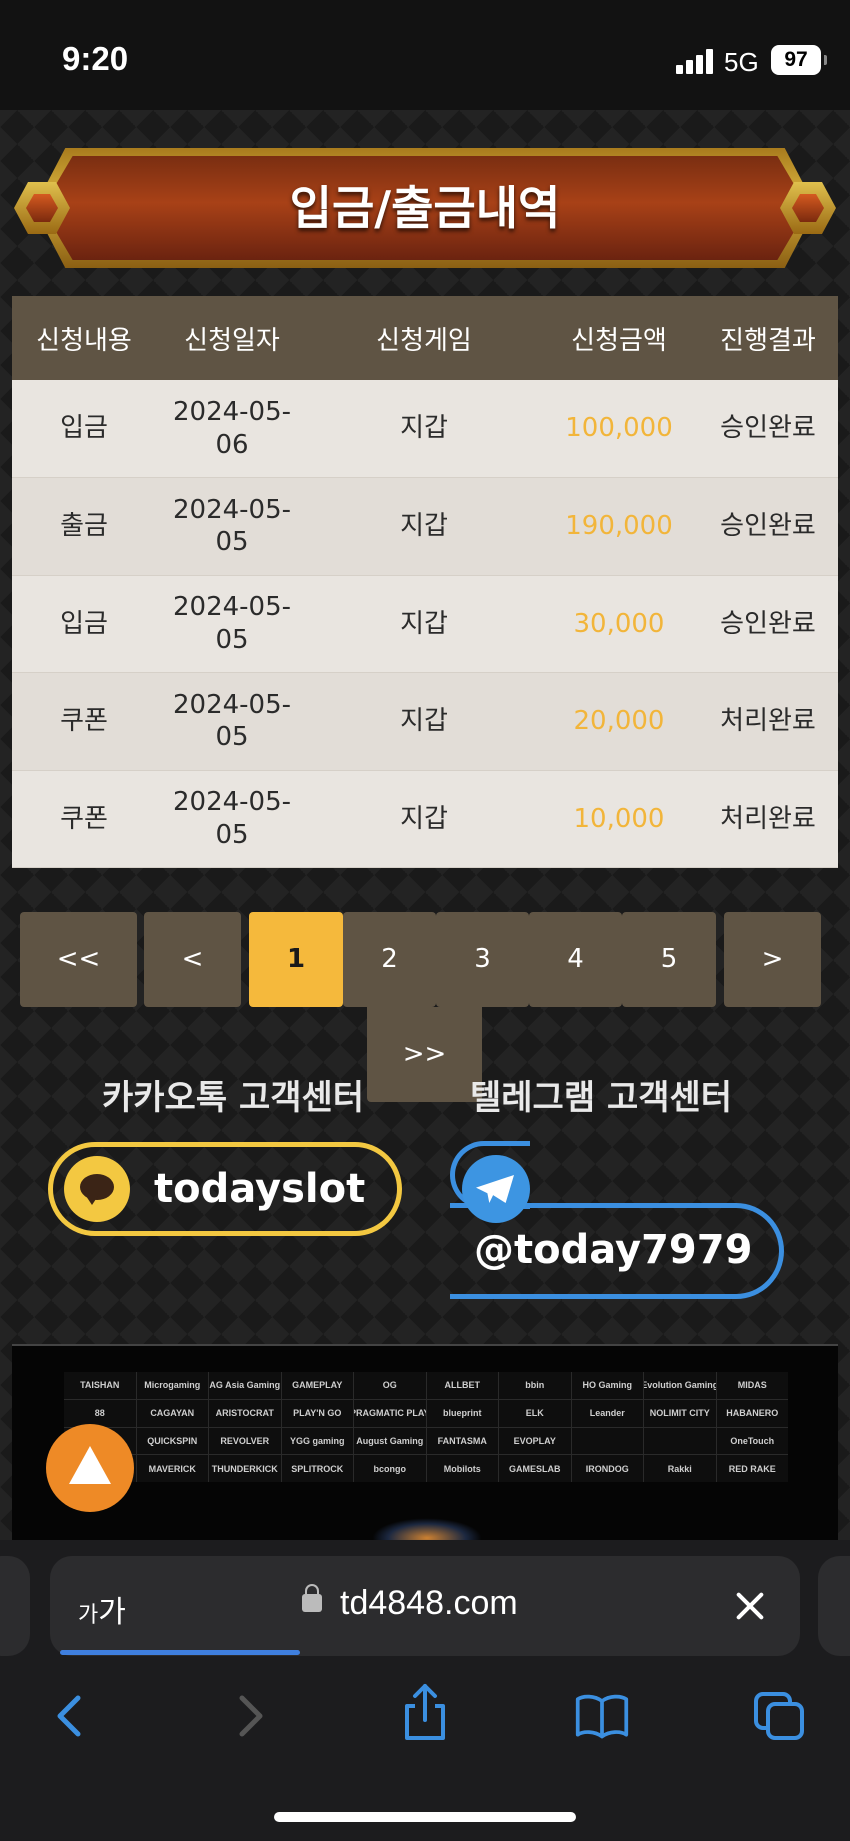 This screenshot has height=1841, width=850. Describe the element at coordinates (245, 1385) in the screenshot. I see `provider-logo: AG Asia Gaming` at that location.